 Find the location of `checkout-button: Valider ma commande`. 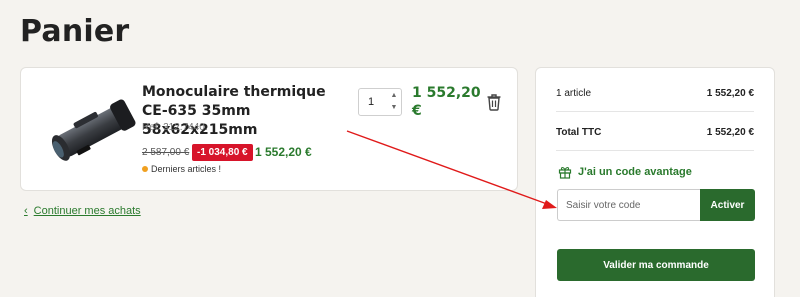

checkout-button: Valider ma commande is located at coordinates (656, 265).